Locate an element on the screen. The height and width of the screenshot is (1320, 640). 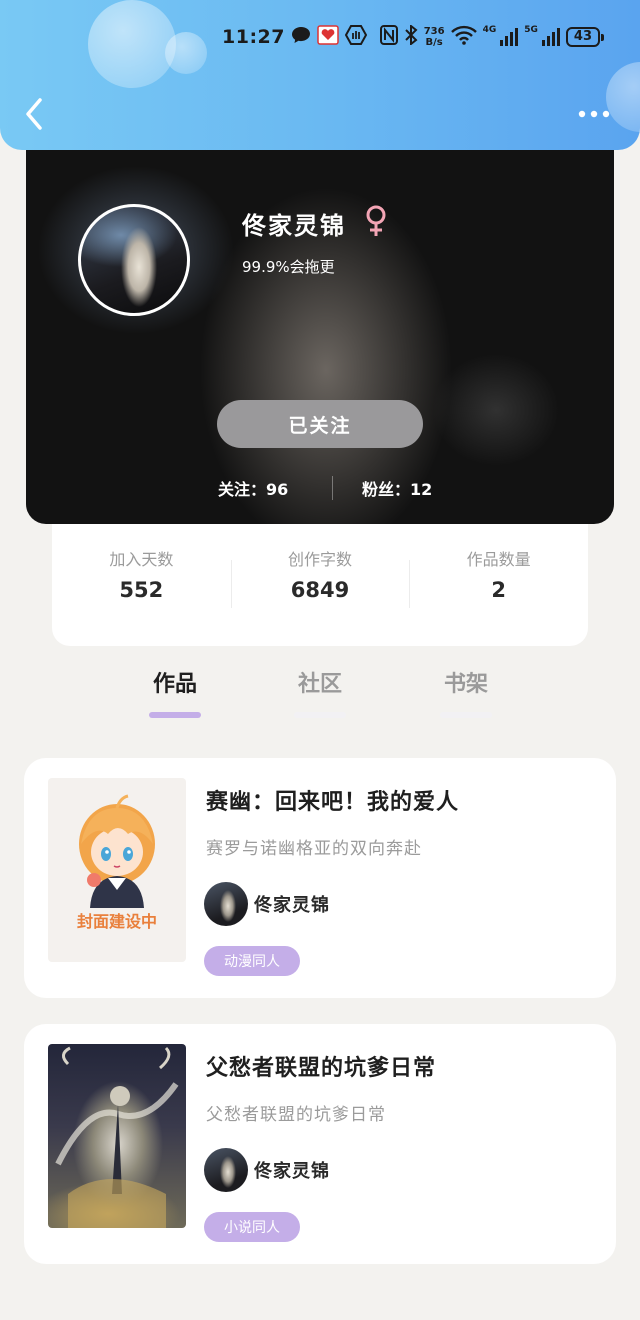
tab-label: 社区 is located at coordinates (319, 684).